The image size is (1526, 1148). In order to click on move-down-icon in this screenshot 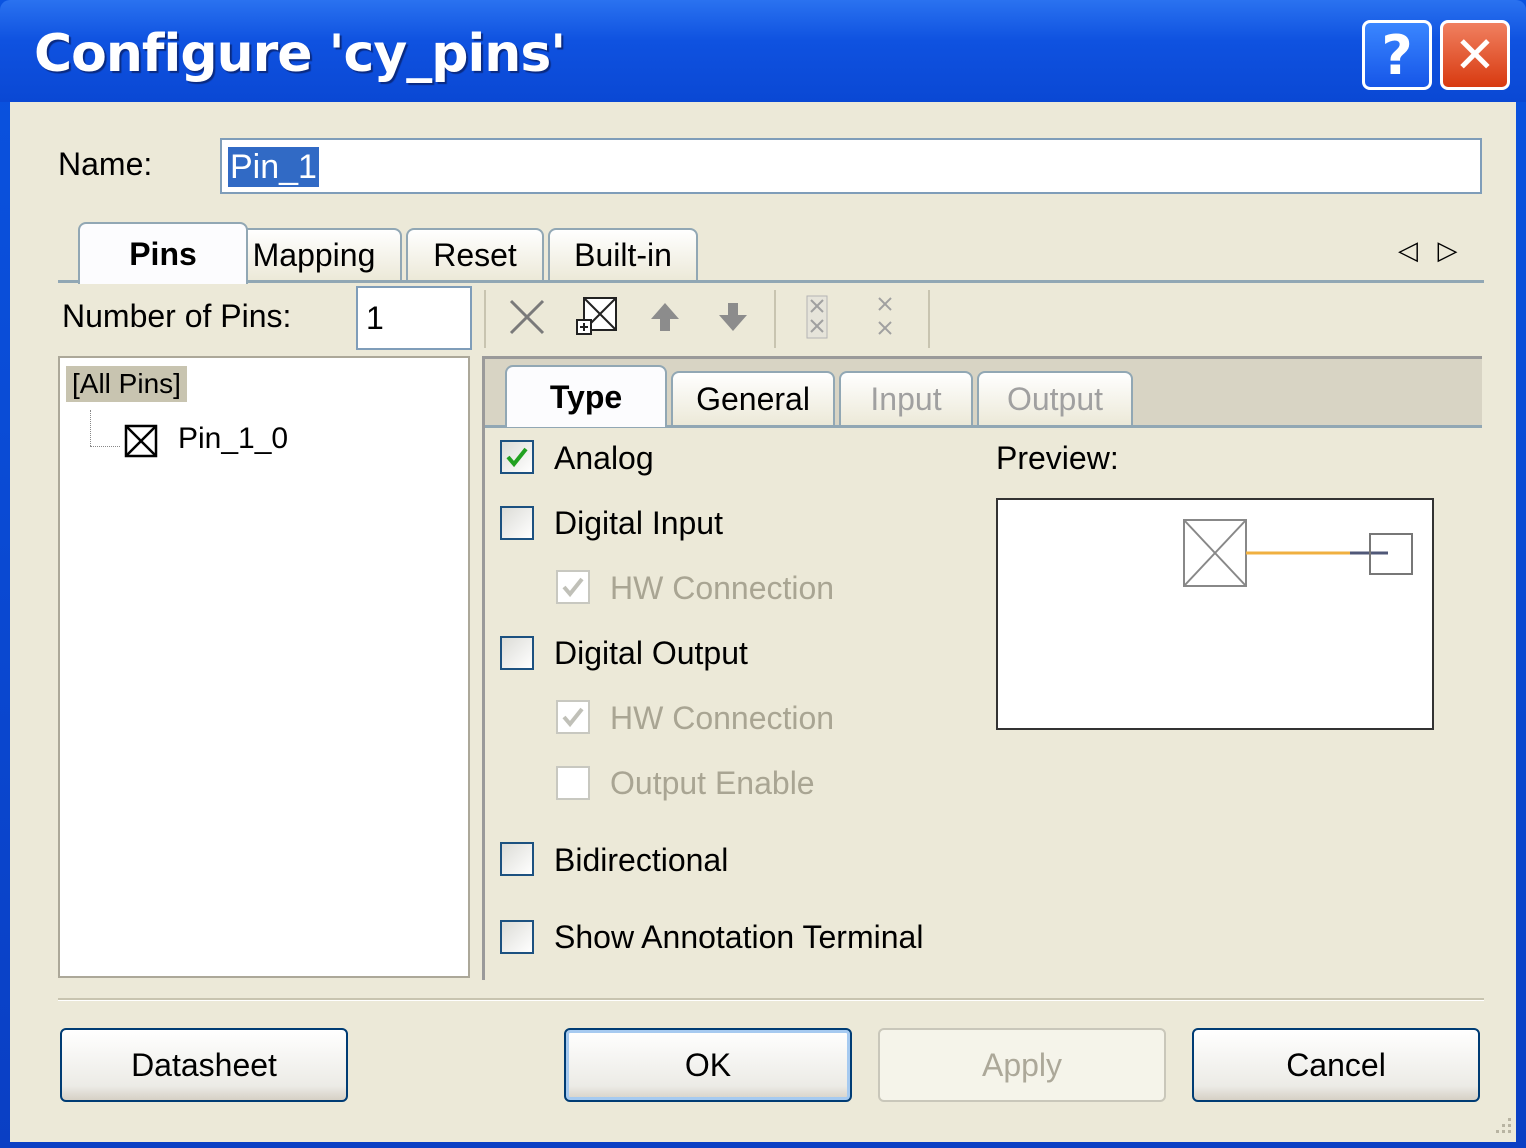, I will do `click(733, 317)`.